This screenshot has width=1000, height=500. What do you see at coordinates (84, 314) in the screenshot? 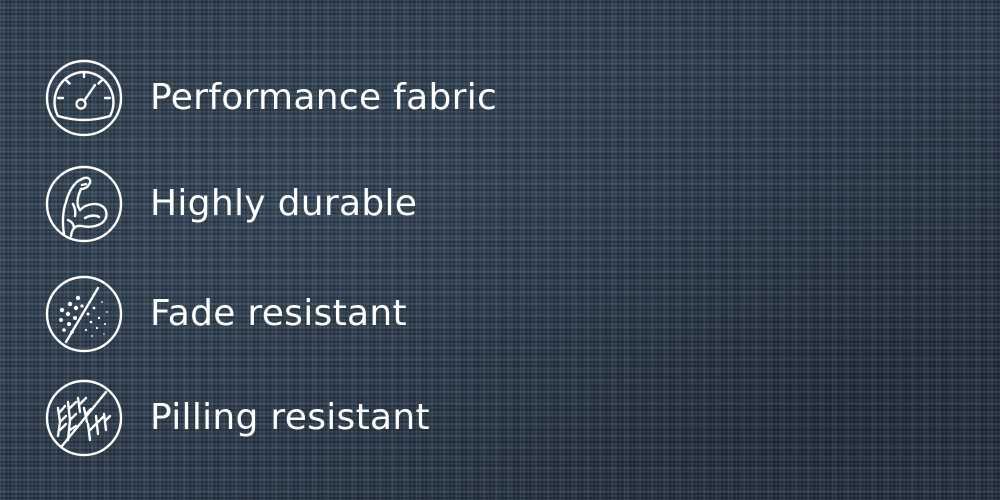
I see `fade-dots-icon` at bounding box center [84, 314].